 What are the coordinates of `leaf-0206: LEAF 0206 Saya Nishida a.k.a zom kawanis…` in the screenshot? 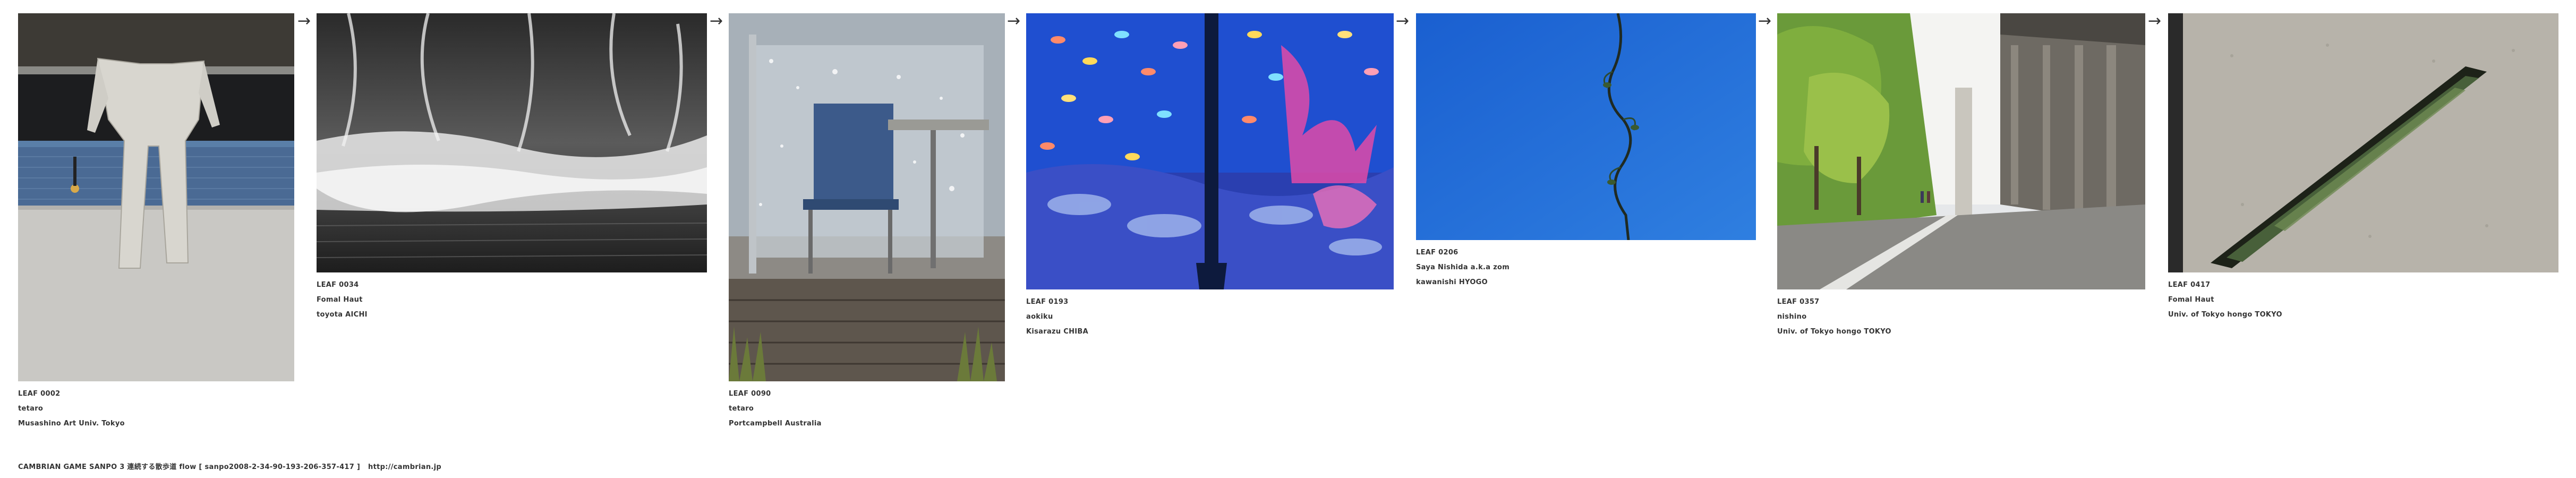 It's located at (1586, 151).